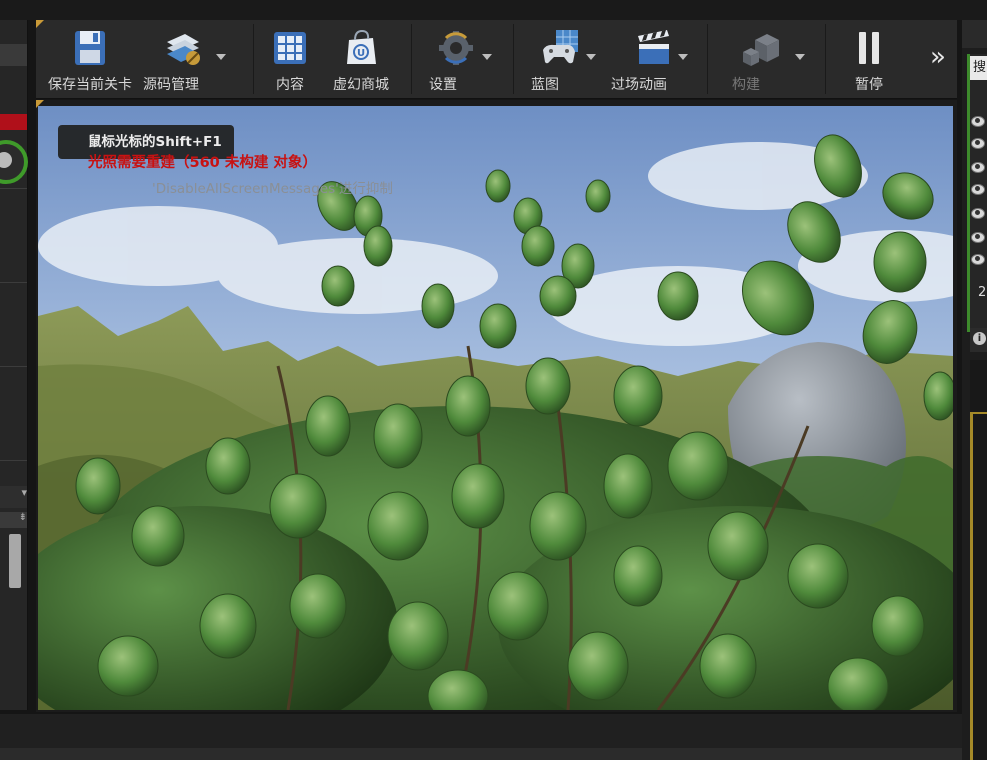 The image size is (987, 760). What do you see at coordinates (361, 46) in the screenshot?
I see `marketplace-bag-icon: U` at bounding box center [361, 46].